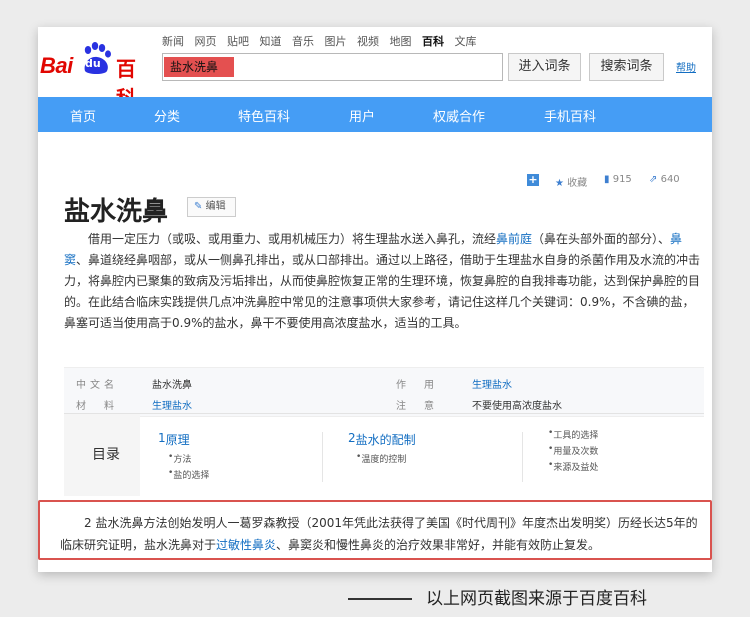 This screenshot has width=750, height=617. What do you see at coordinates (368, 41) in the screenshot?
I see `top-link-video: 视频` at bounding box center [368, 41].